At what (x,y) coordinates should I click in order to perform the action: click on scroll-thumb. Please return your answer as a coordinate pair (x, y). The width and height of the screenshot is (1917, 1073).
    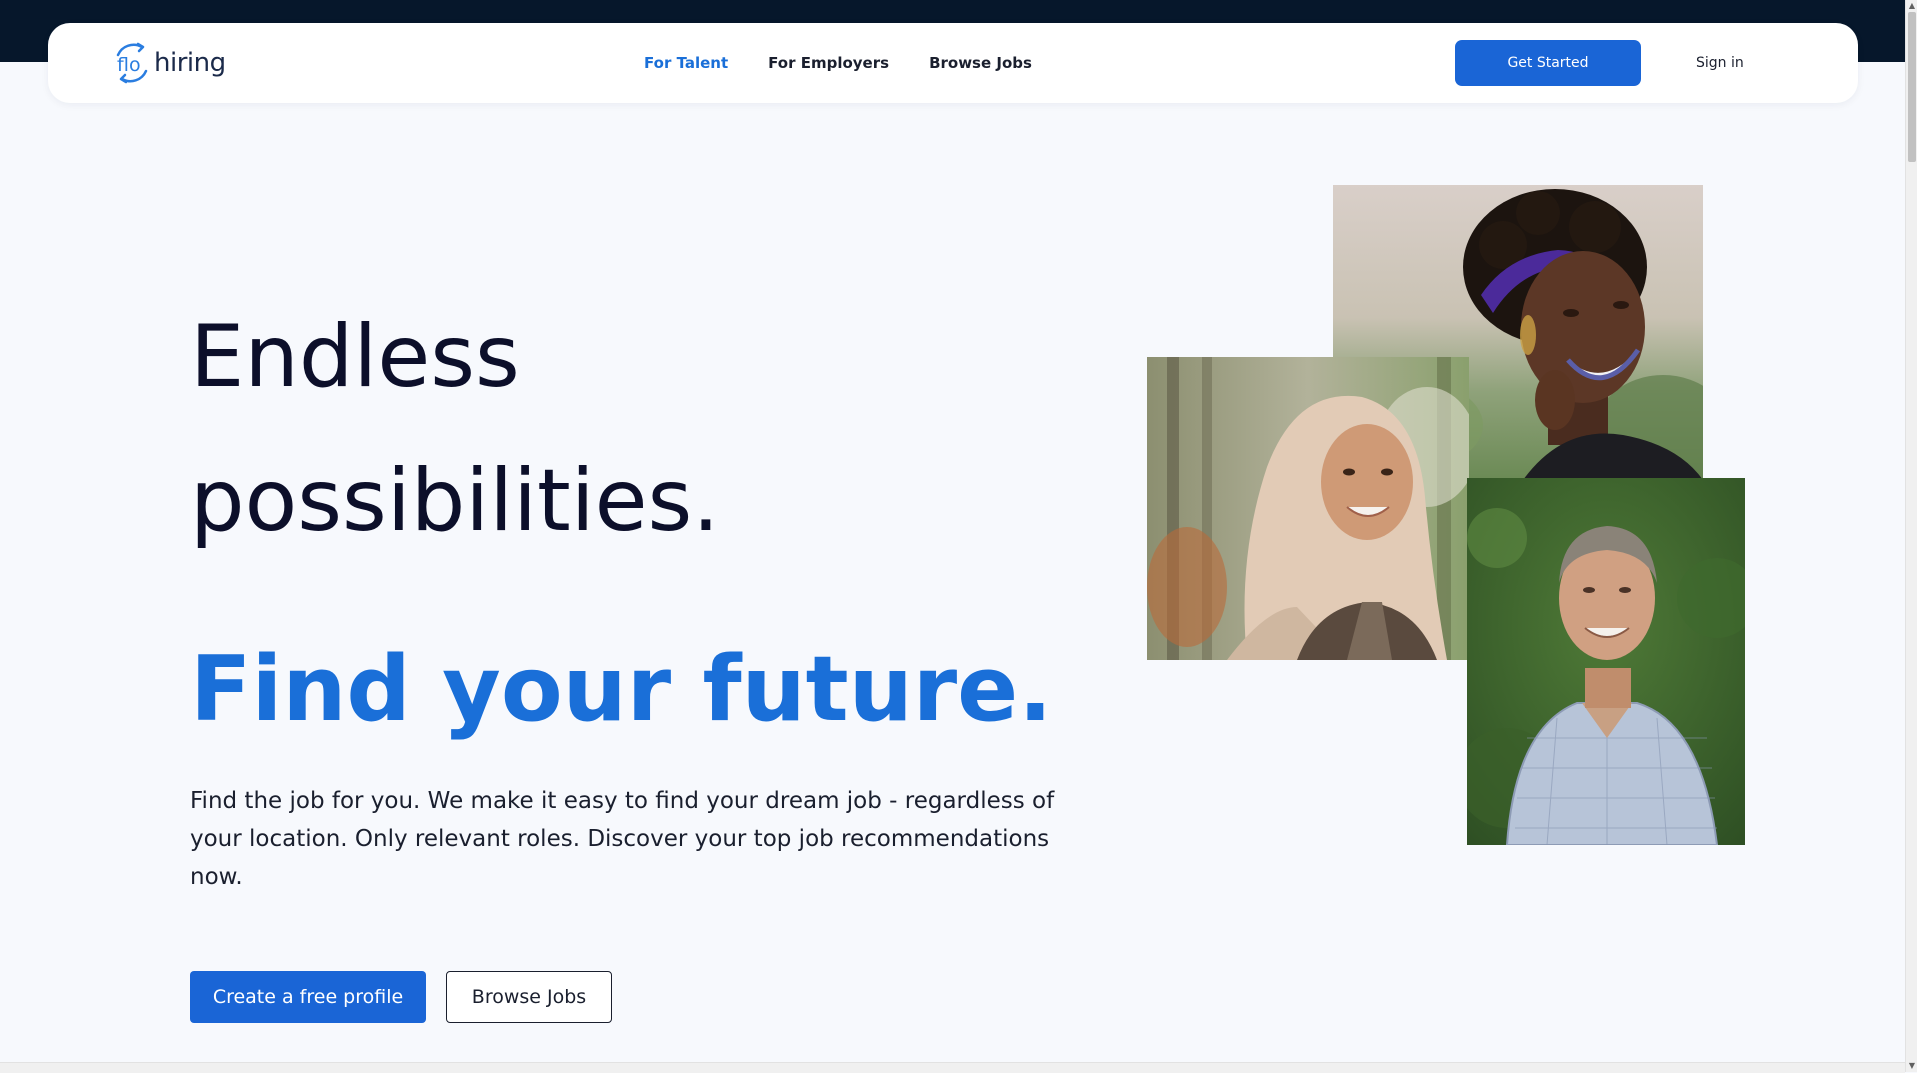
    Looking at the image, I should click on (1912, 87).